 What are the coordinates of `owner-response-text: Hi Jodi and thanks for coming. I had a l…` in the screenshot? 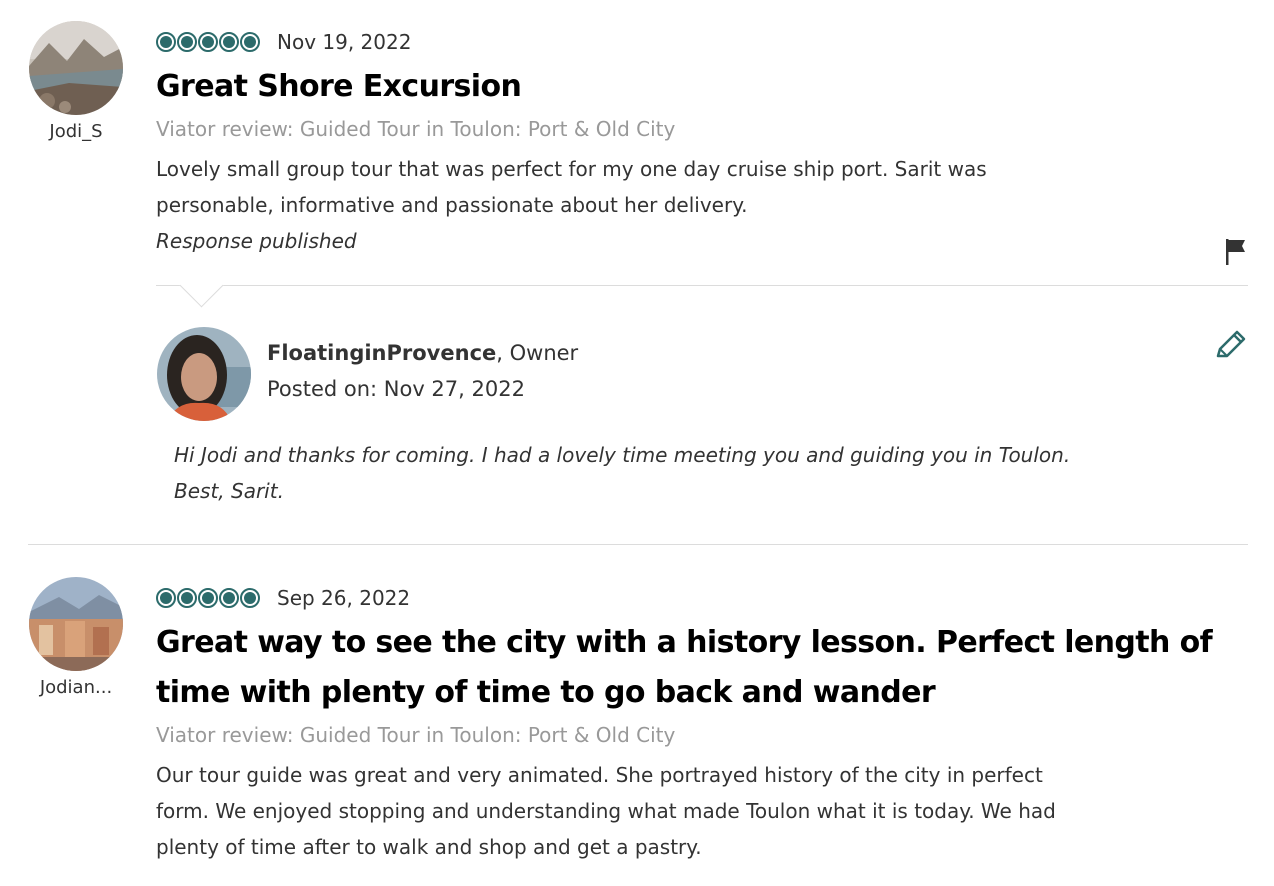 It's located at (711, 473).